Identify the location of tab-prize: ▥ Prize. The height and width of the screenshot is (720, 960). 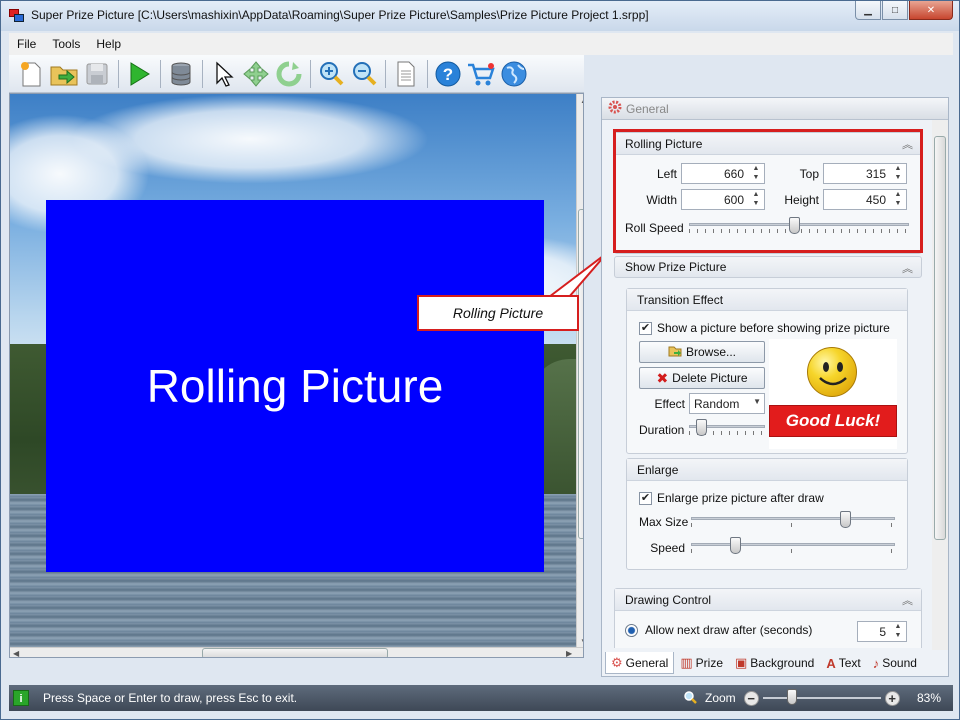
(701, 663).